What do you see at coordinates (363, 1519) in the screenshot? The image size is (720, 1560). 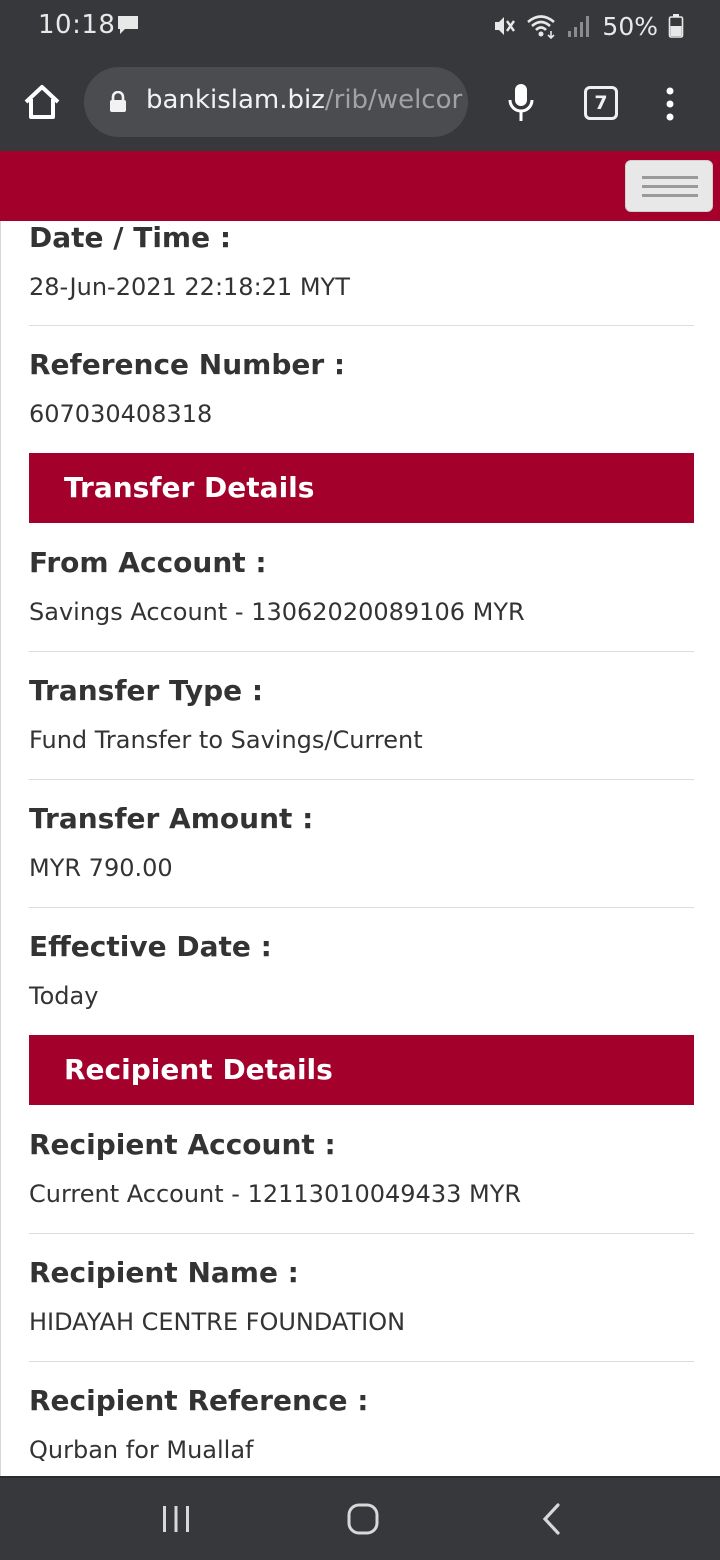 I see `home-nav-icon` at bounding box center [363, 1519].